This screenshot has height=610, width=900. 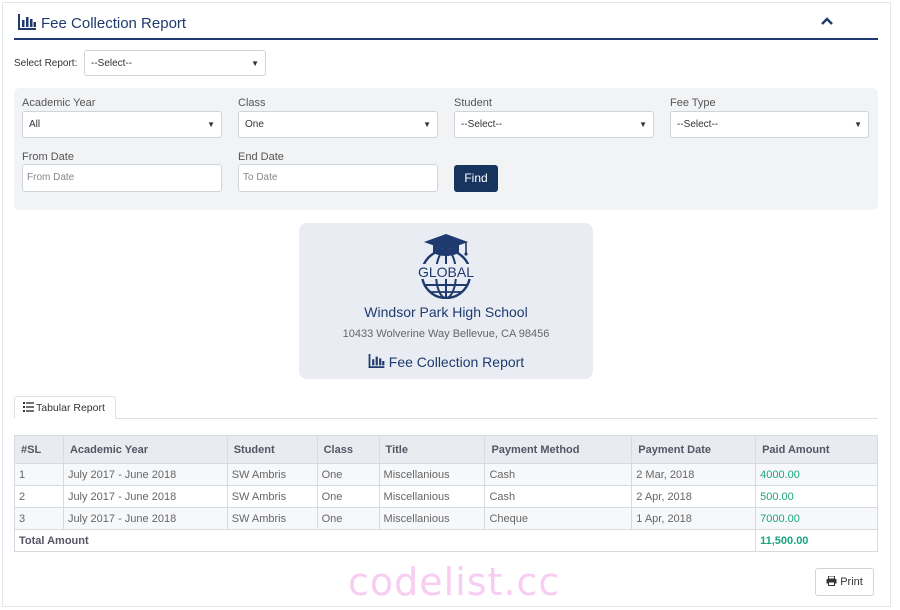 What do you see at coordinates (827, 21) in the screenshot?
I see `chevron-up-icon` at bounding box center [827, 21].